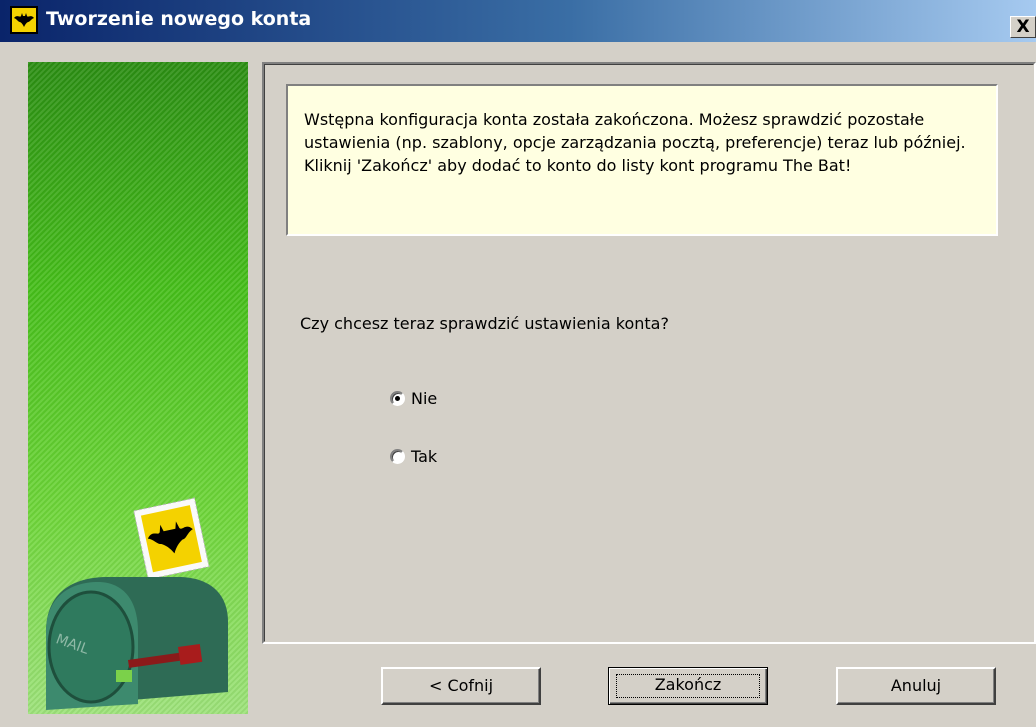 The height and width of the screenshot is (727, 1036). I want to click on radio-option-nie: Nie, so click(413, 398).